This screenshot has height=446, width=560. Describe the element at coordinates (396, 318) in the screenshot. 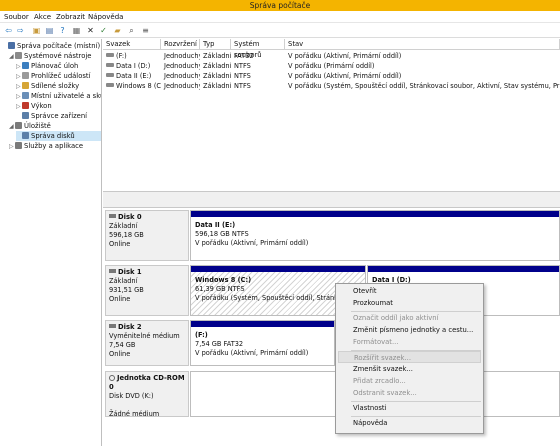

I see `context-menu-item: Označit oddíl jako aktivní` at that location.